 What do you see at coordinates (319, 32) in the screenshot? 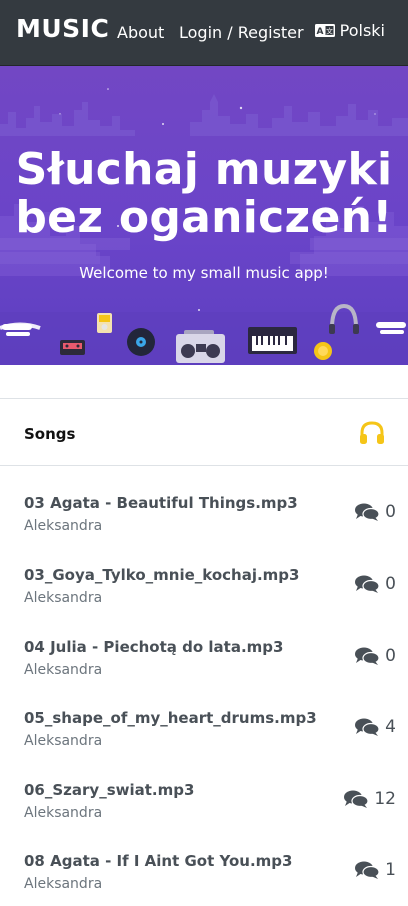
I see `svg-text: A` at bounding box center [319, 32].